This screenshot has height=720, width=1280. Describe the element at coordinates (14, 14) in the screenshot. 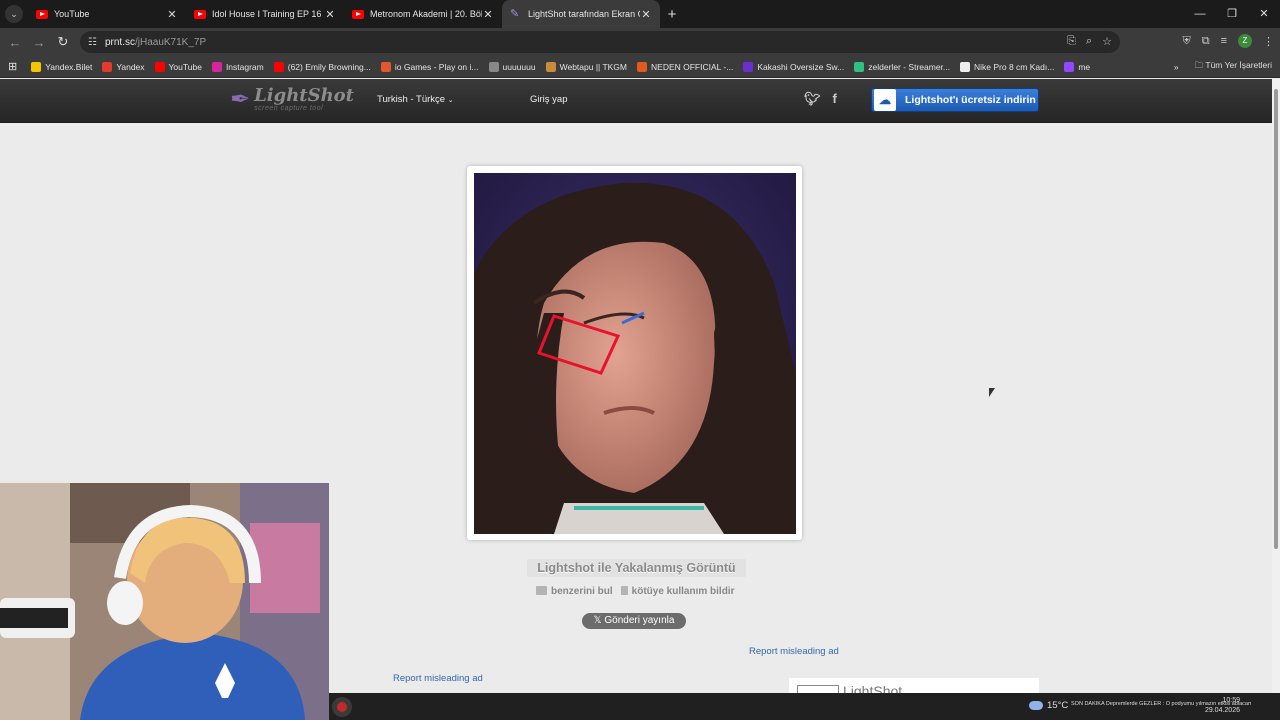

I see `tab-search-button: ⌄` at that location.